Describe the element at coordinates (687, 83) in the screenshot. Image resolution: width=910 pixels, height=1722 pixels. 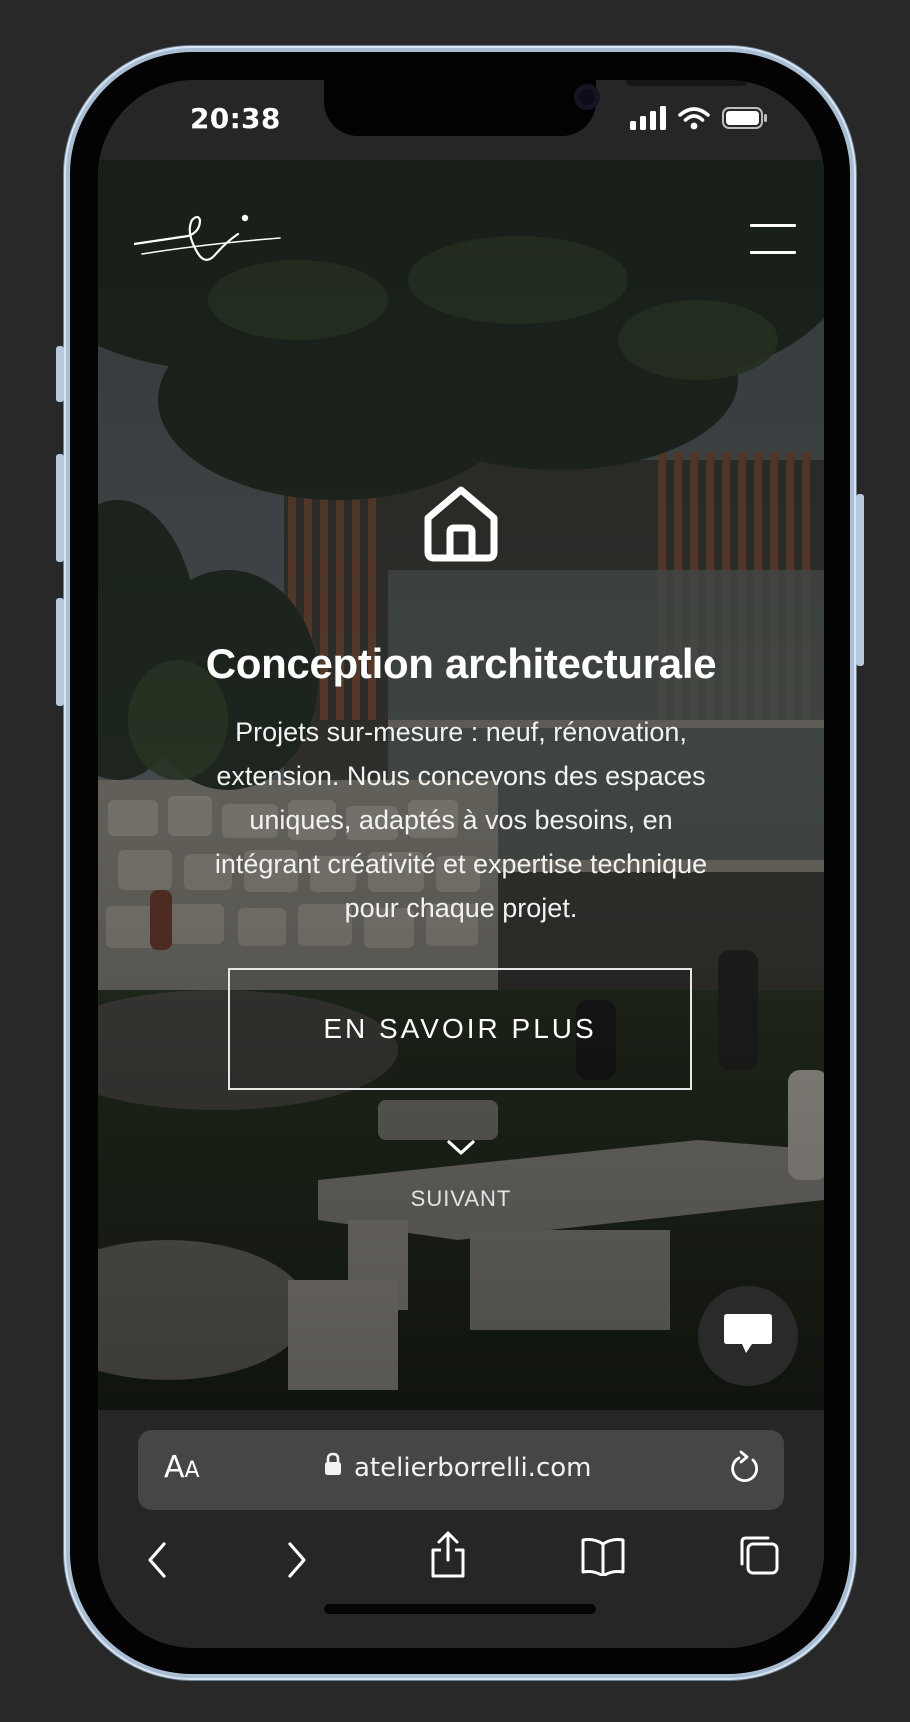
I see `earpiece-speaker` at that location.